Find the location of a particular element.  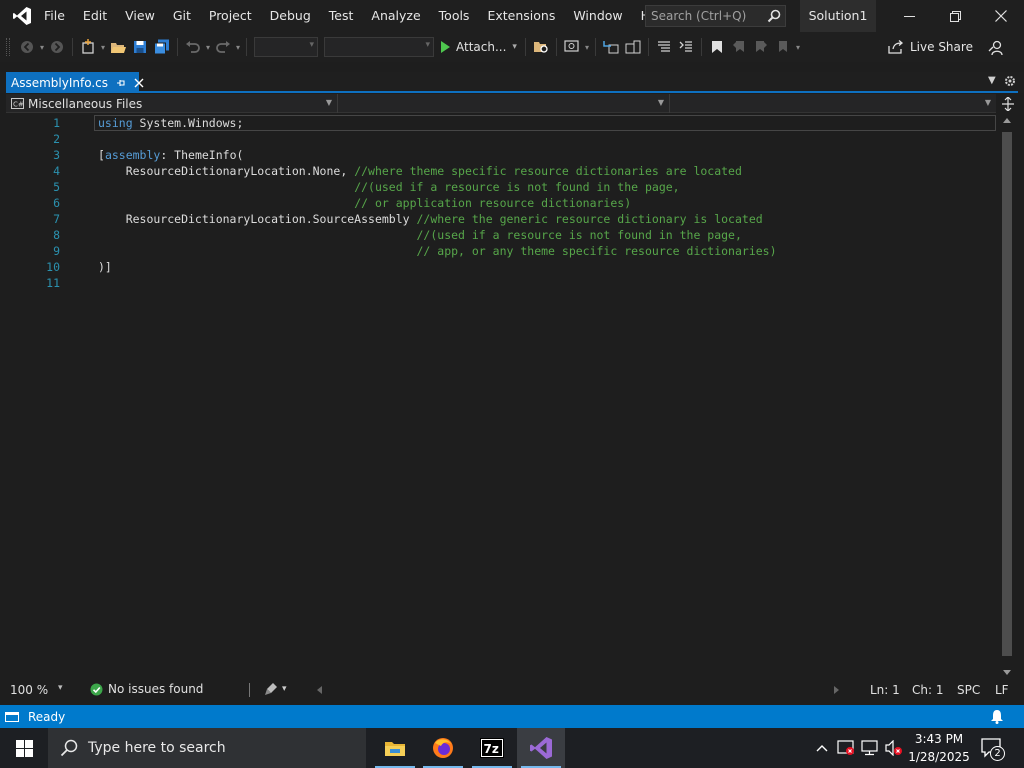

undo-icon is located at coordinates (193, 47).